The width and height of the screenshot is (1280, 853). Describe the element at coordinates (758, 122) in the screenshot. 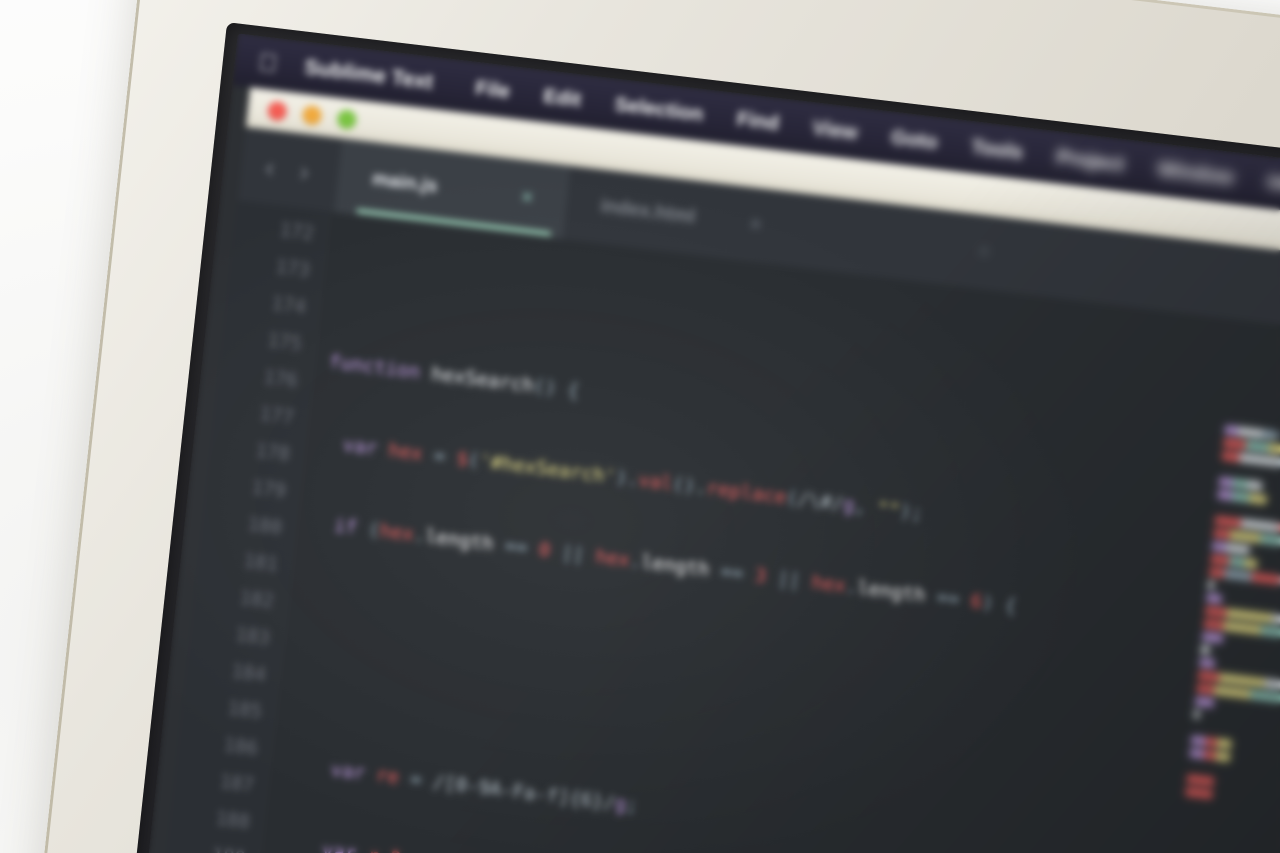

I see `menu-item-find: Find` at that location.